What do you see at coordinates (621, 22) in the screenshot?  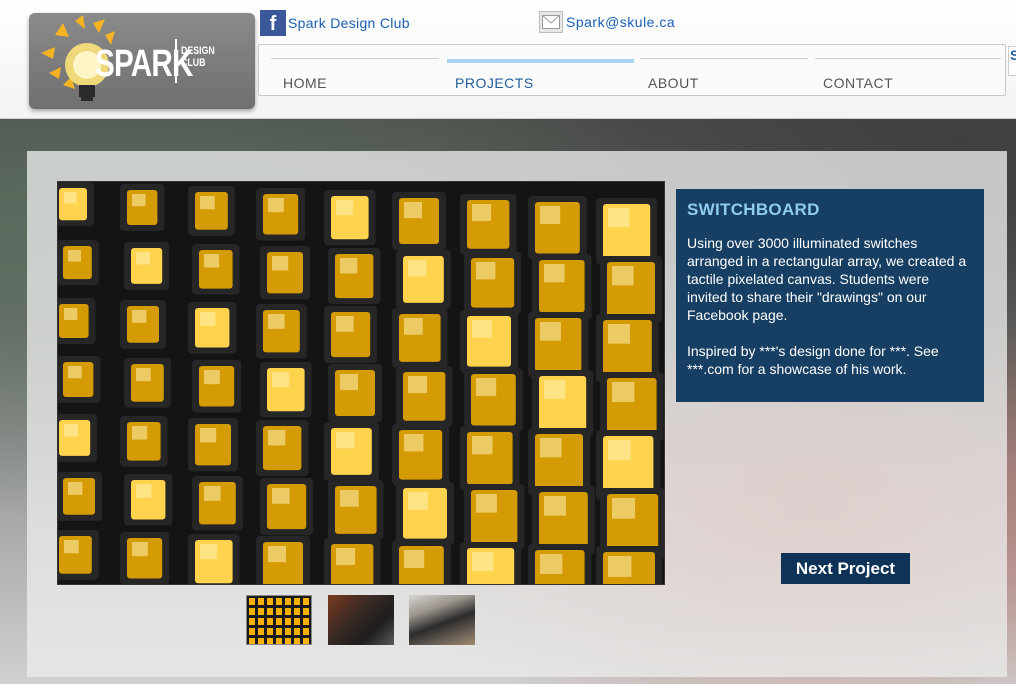 I see `email-label: Spark@skule.ca` at bounding box center [621, 22].